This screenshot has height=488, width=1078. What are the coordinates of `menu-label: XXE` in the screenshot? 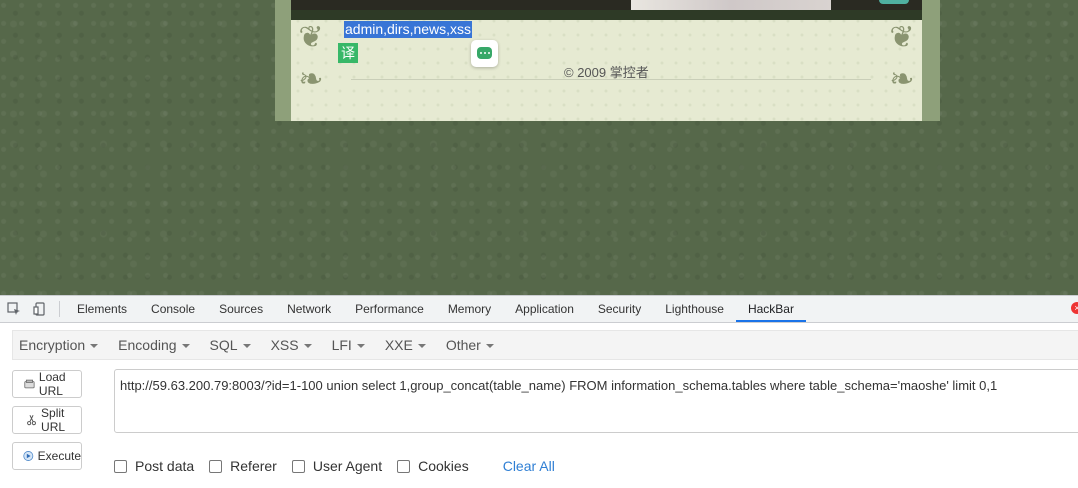 It's located at (398, 345).